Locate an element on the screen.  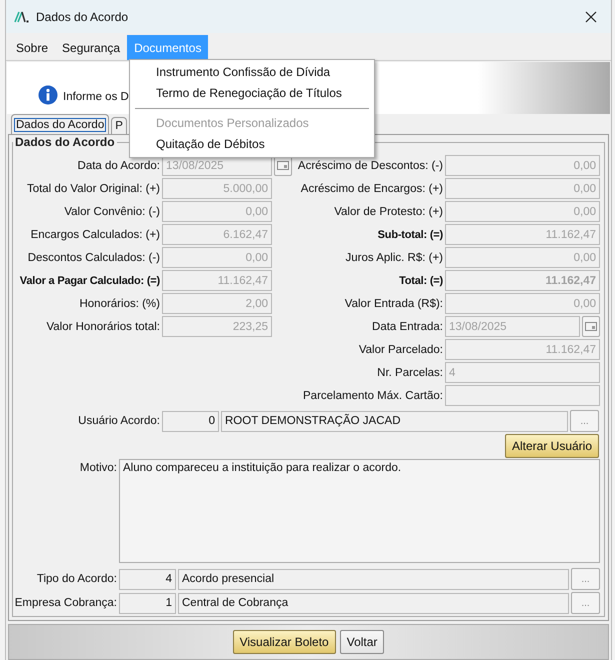
field-label: Valor Entrada (R$): is located at coordinates (393, 304).